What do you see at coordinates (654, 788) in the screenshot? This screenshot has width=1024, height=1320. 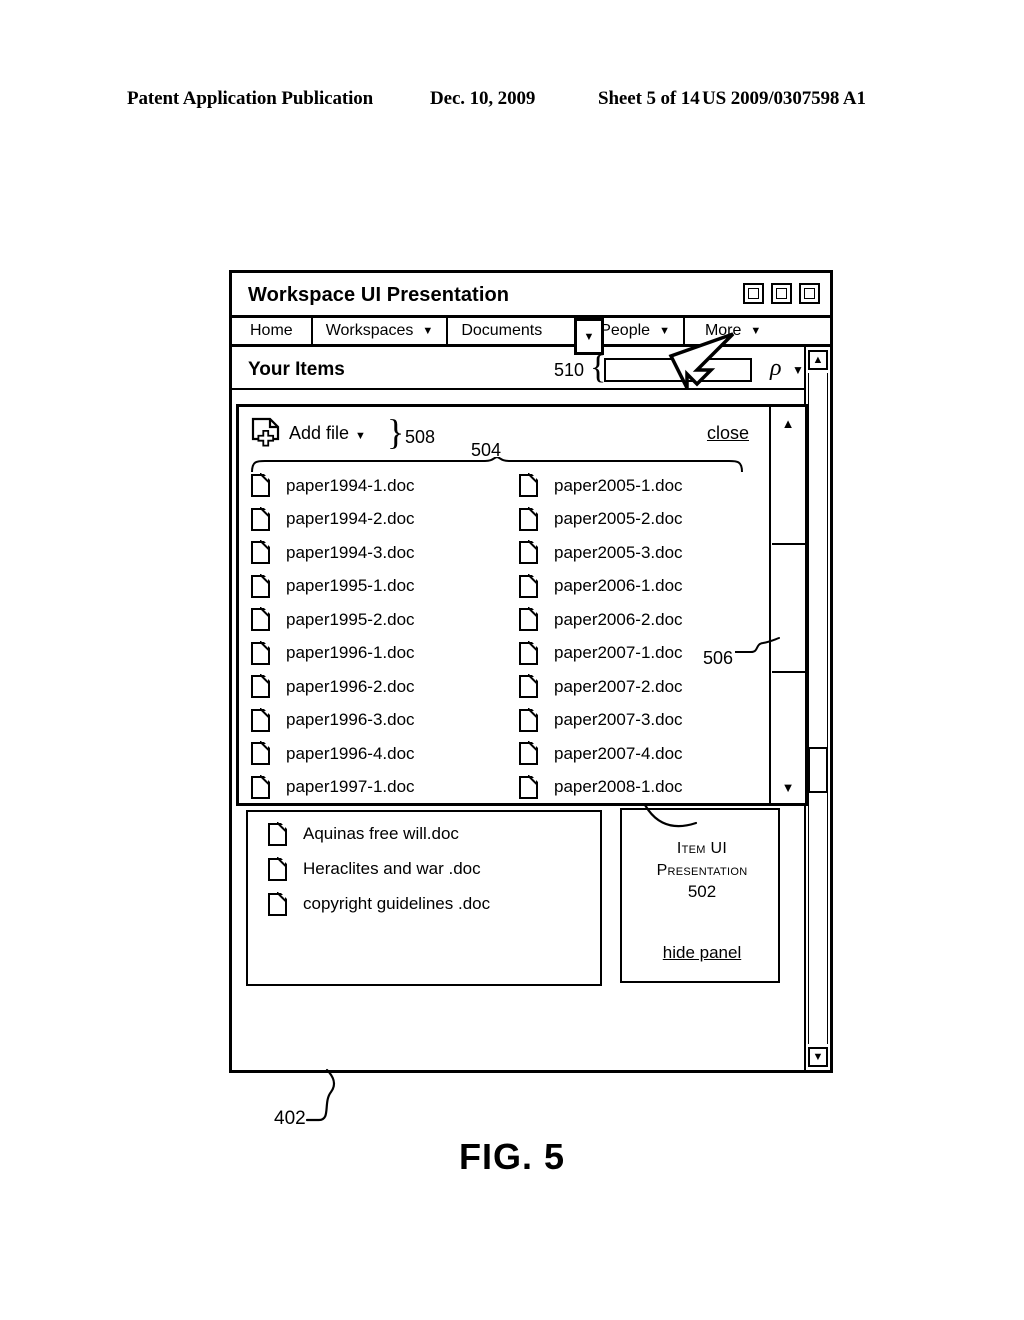 I see `list-item: paper2008-1.doc` at bounding box center [654, 788].